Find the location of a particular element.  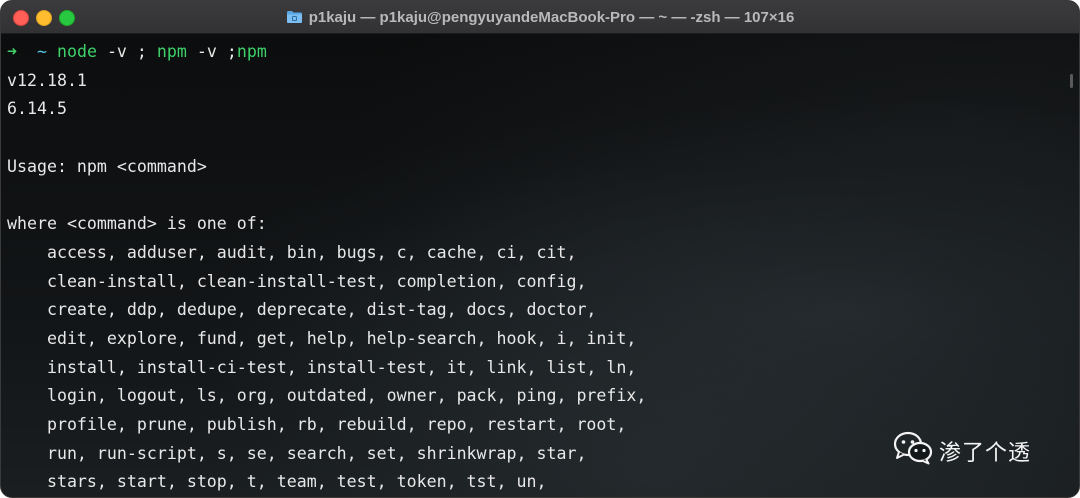

command-npm-2: npm is located at coordinates (251, 51).